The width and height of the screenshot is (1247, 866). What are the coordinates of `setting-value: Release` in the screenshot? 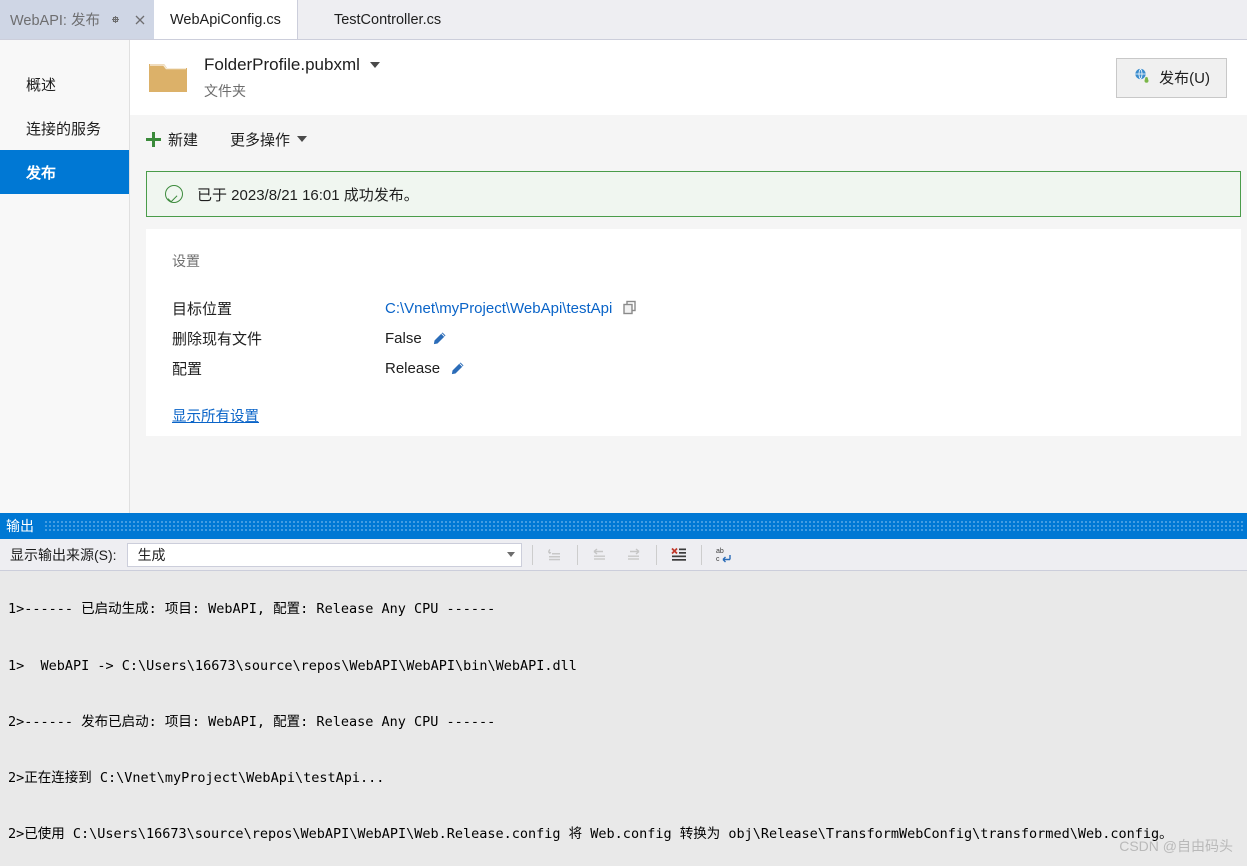 It's located at (425, 368).